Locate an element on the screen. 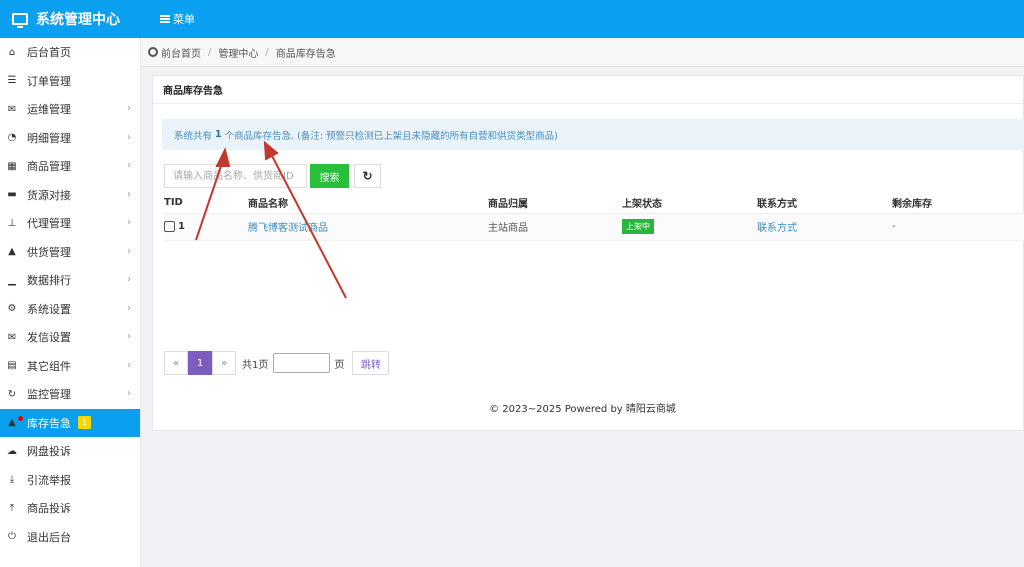  sidebar-item-16: ⤒ 商品投诉 is located at coordinates (70, 508).